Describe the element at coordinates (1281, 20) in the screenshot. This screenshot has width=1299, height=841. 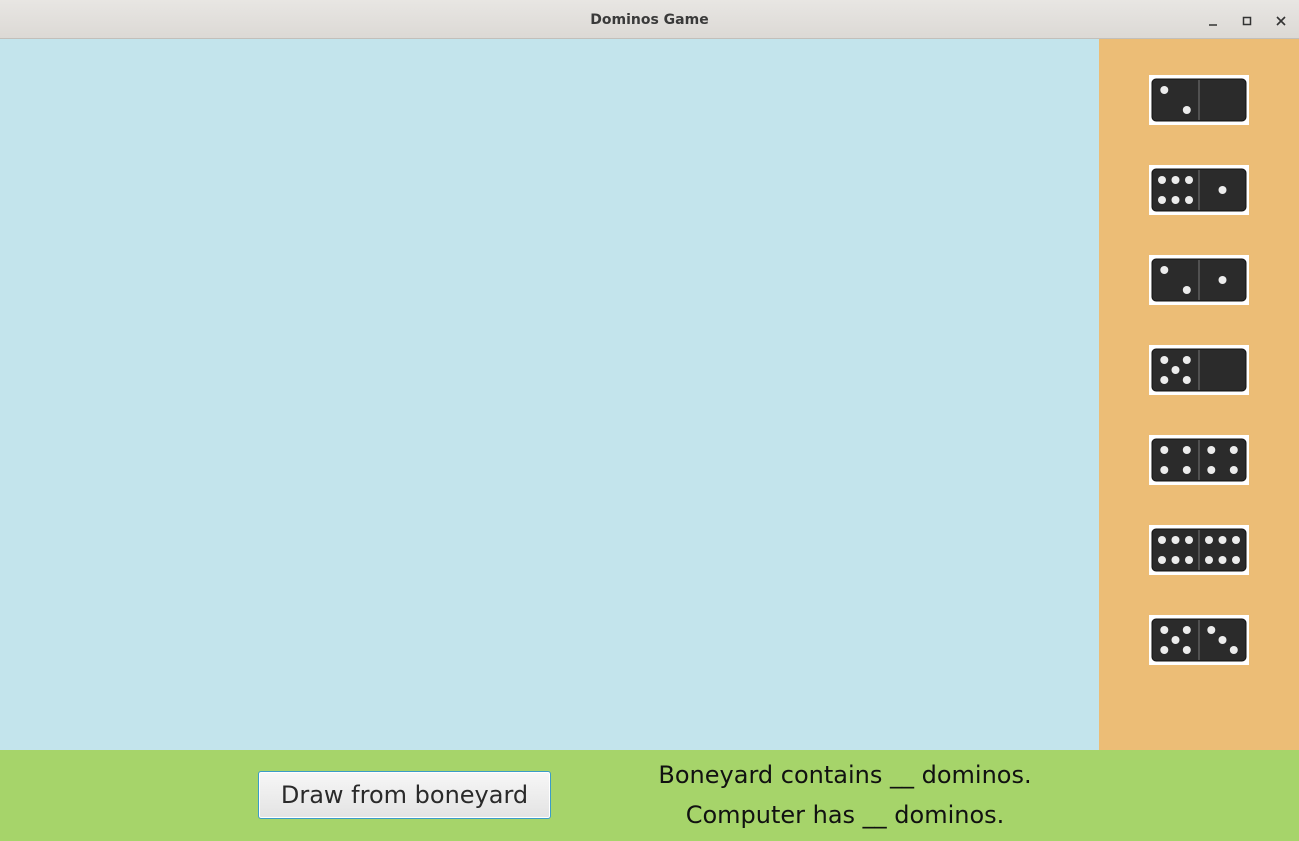
I see `close-icon` at that location.